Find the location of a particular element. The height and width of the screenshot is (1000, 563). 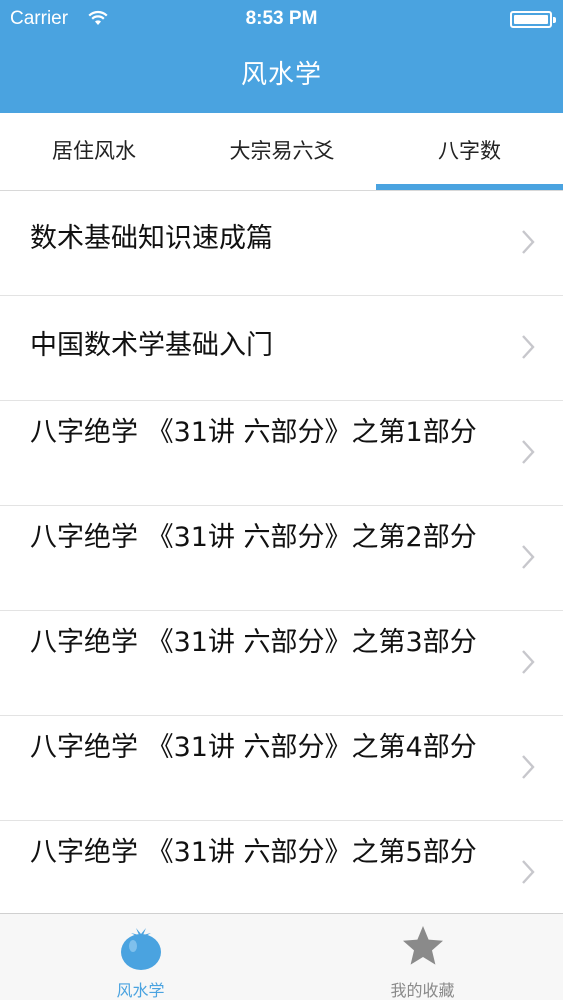

list-item: 中国数术学基础入门 is located at coordinates (281, 348).